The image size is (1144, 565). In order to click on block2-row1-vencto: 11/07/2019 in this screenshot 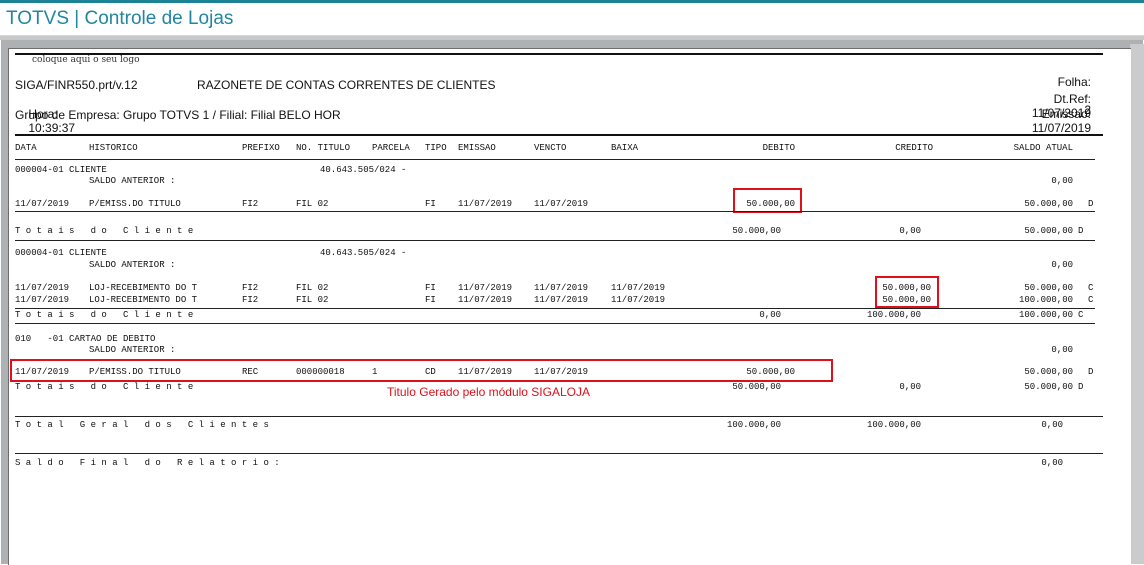, I will do `click(561, 288)`.